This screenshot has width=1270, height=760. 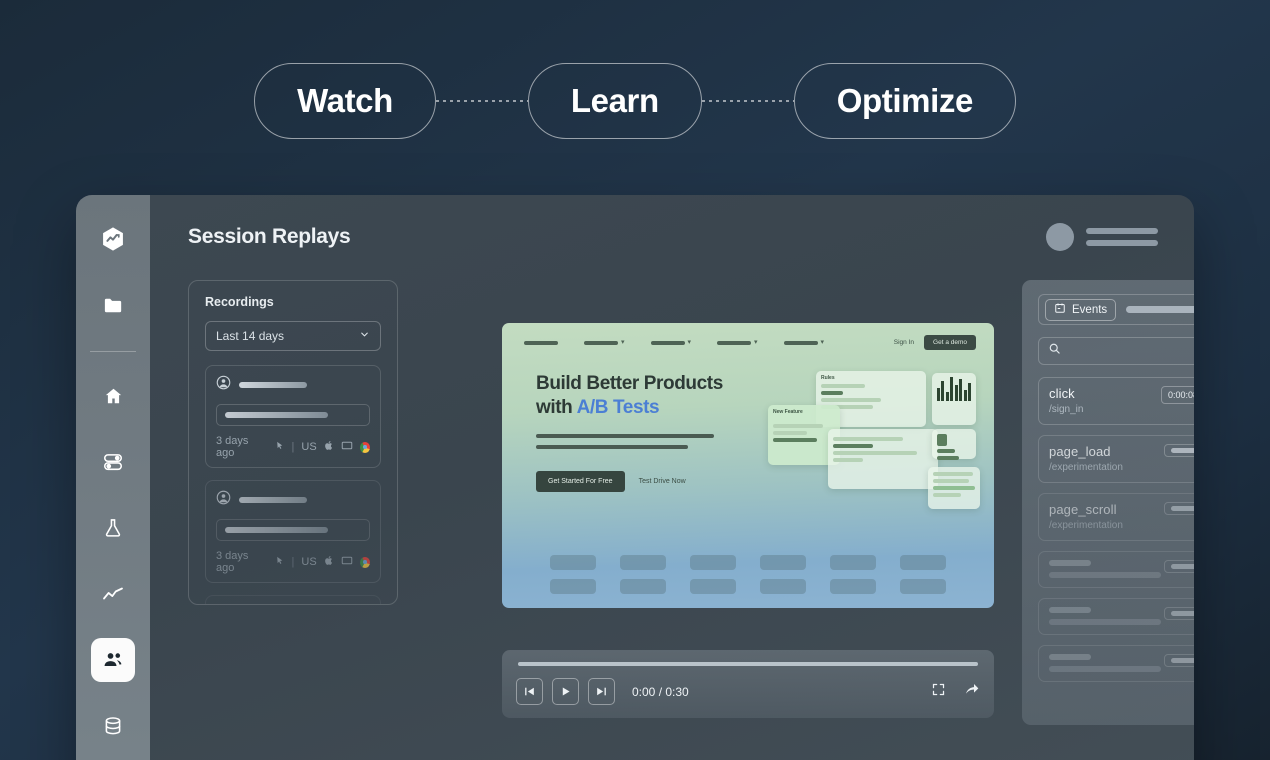 I want to click on replay-demo-button: Get a demo, so click(x=950, y=342).